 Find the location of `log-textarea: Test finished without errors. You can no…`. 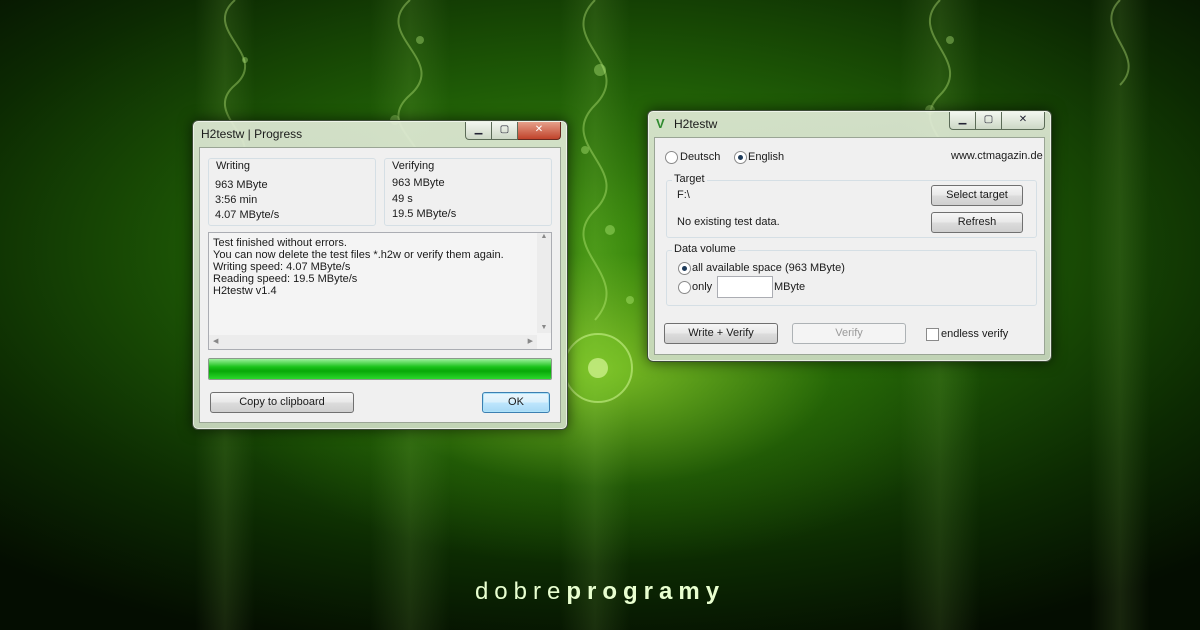

log-textarea: Test finished without errors. You can no… is located at coordinates (380, 291).